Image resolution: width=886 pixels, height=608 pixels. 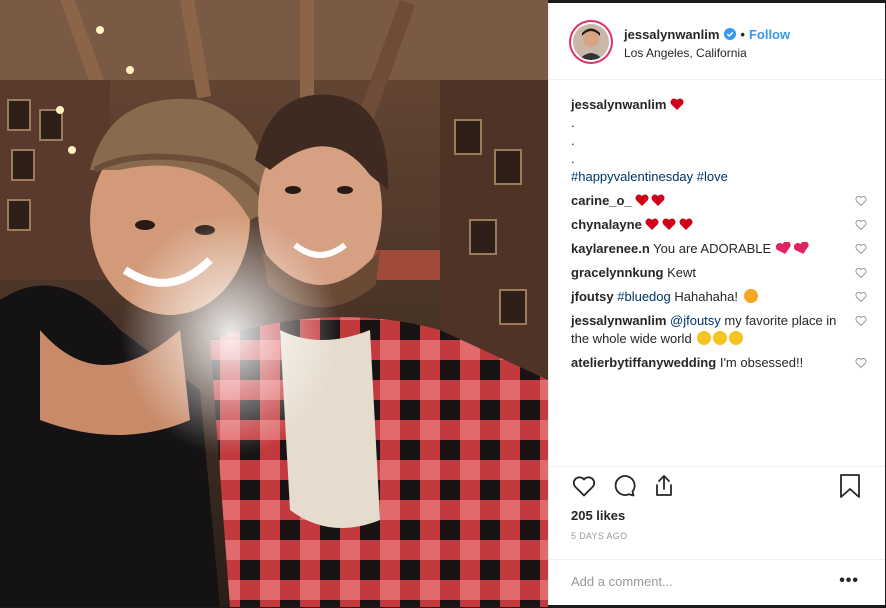 I want to click on avatar-frame, so click(x=591, y=42).